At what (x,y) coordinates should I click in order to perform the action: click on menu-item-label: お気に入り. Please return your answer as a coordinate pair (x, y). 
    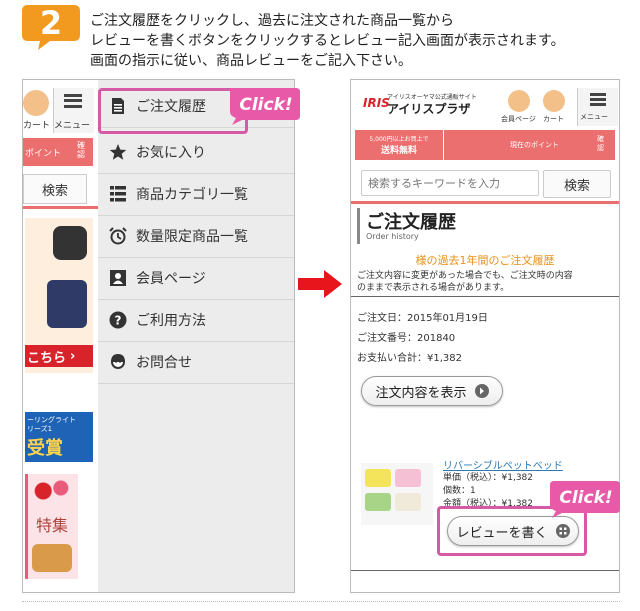
    Looking at the image, I should click on (171, 153).